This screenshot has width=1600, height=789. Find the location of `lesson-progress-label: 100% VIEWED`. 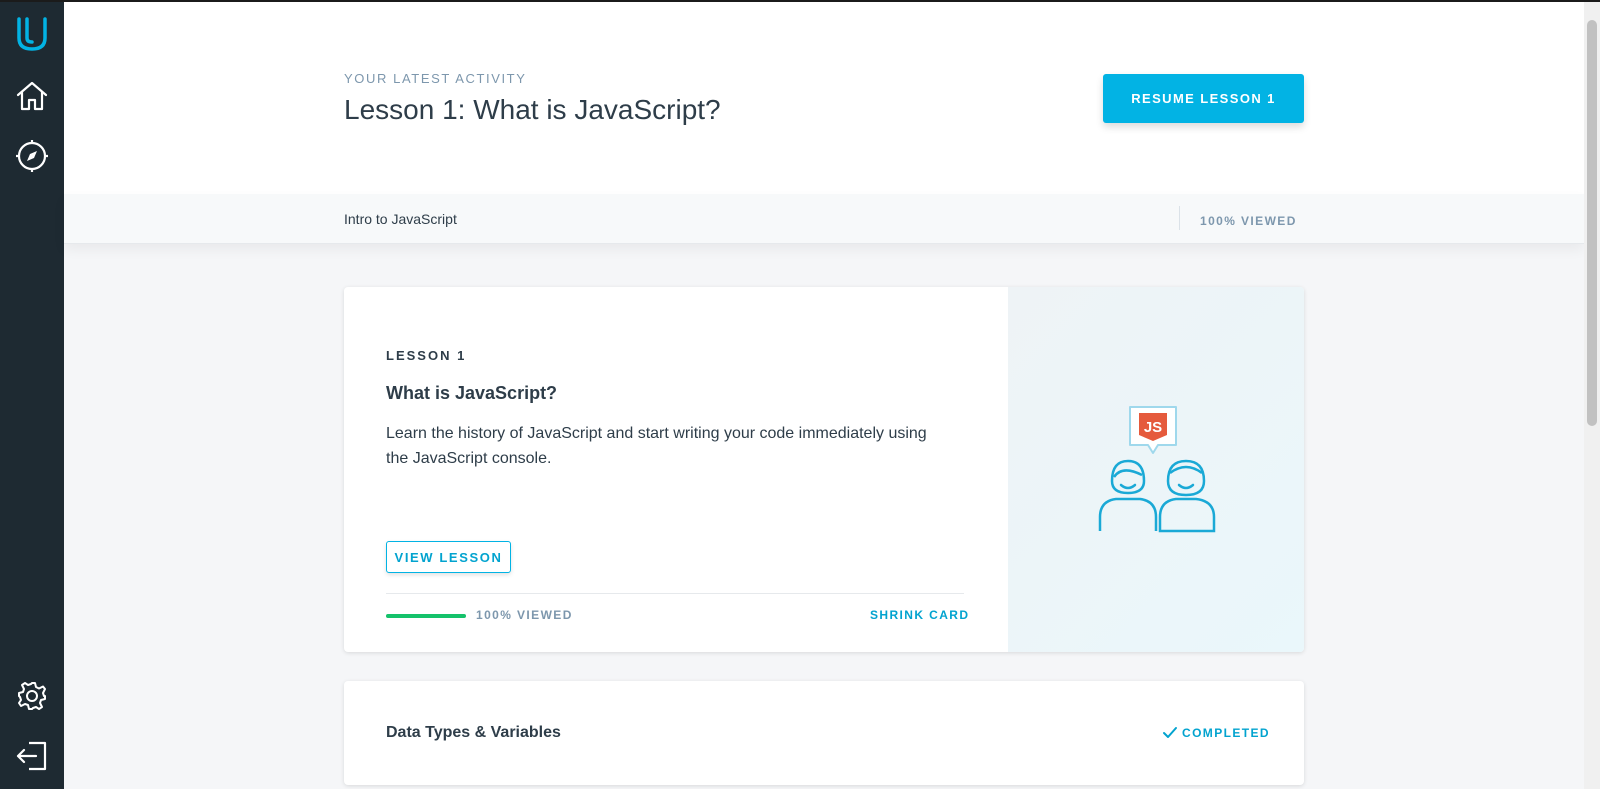

lesson-progress-label: 100% VIEWED is located at coordinates (524, 615).